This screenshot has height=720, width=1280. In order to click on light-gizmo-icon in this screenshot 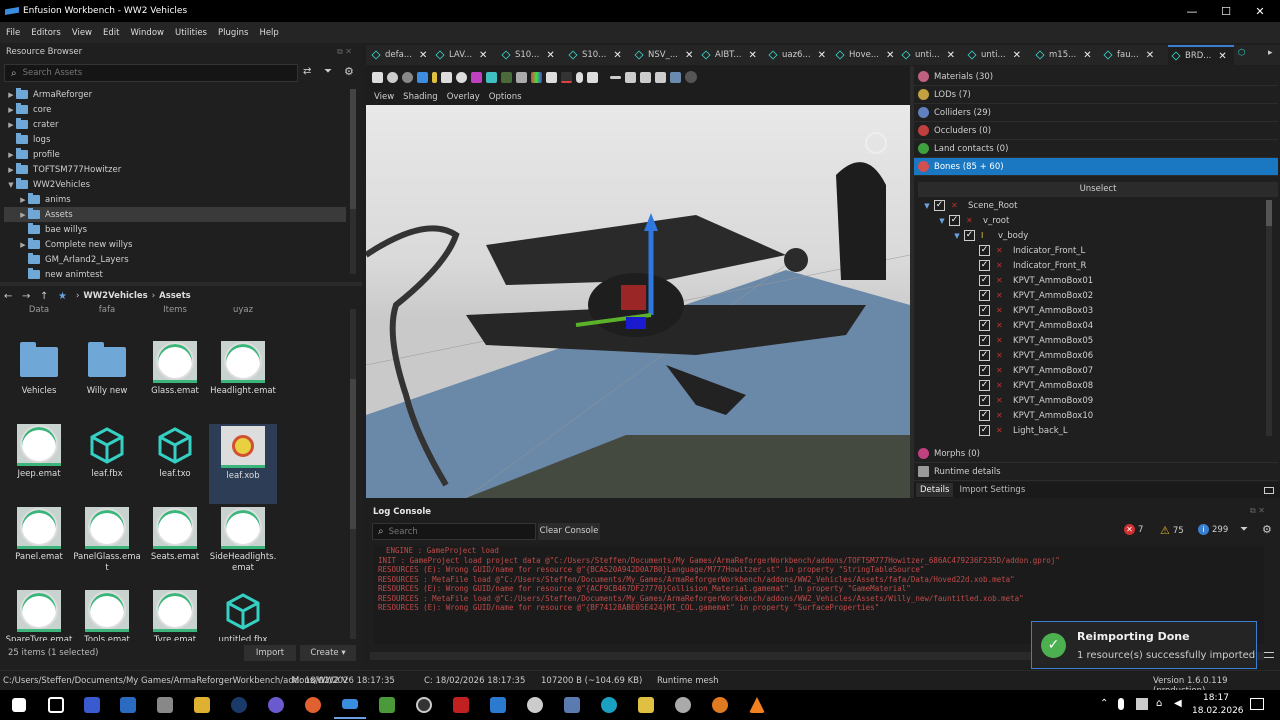, I will do `click(876, 143)`.